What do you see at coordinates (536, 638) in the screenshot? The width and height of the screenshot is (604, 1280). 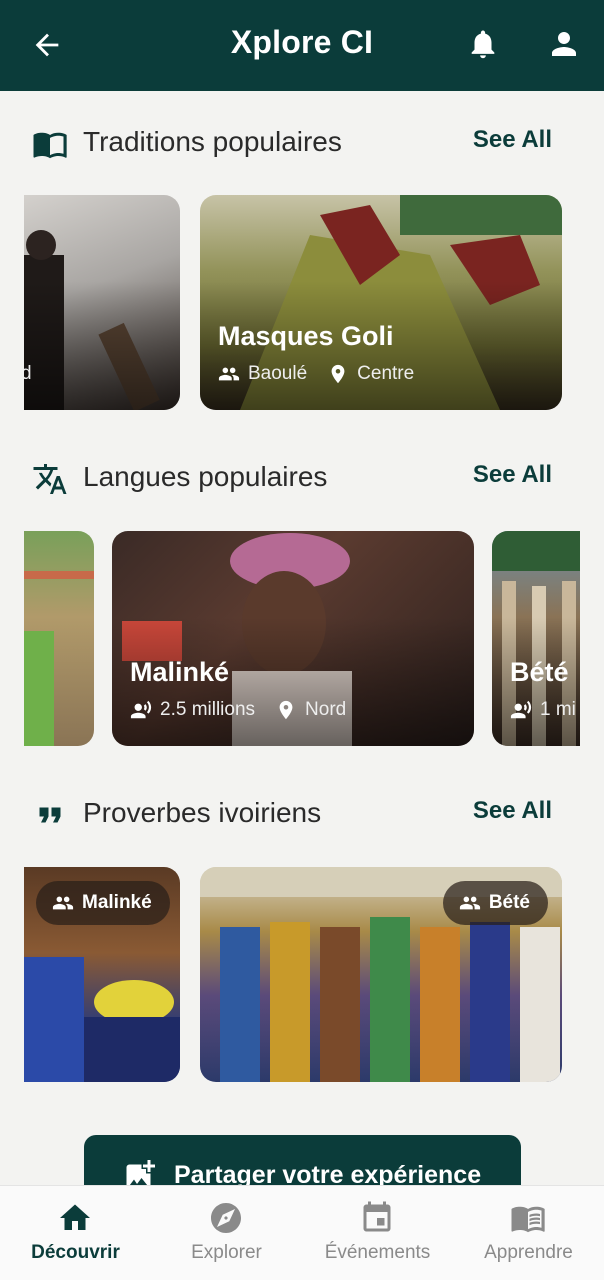 I see `language-card-bete: Bété 1 mi` at bounding box center [536, 638].